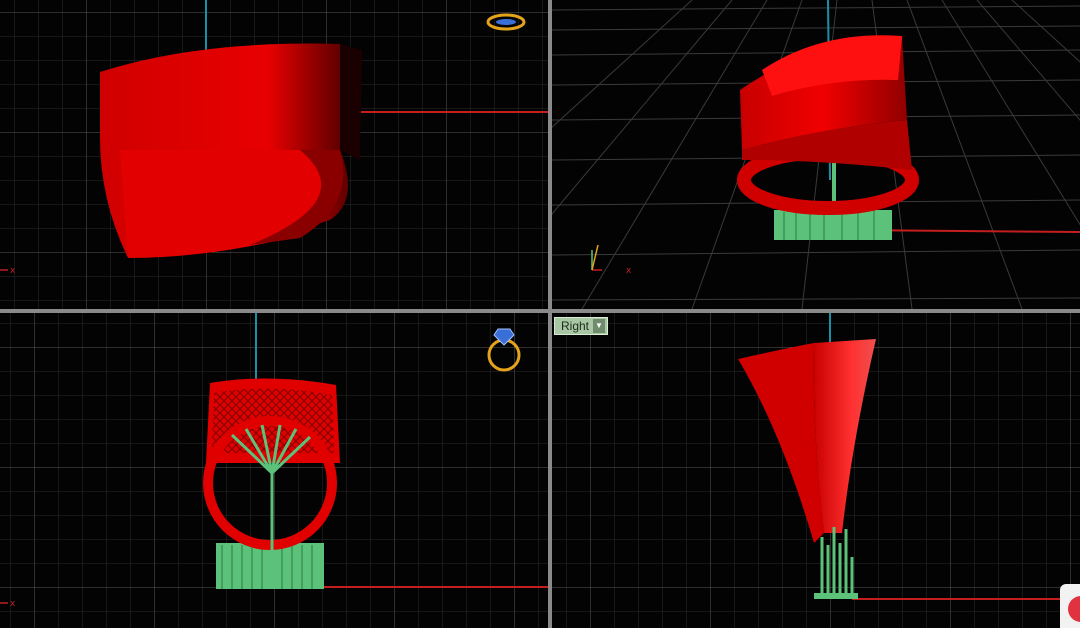  What do you see at coordinates (599, 326) in the screenshot?
I see `chevron-down-icon: ▼` at bounding box center [599, 326].